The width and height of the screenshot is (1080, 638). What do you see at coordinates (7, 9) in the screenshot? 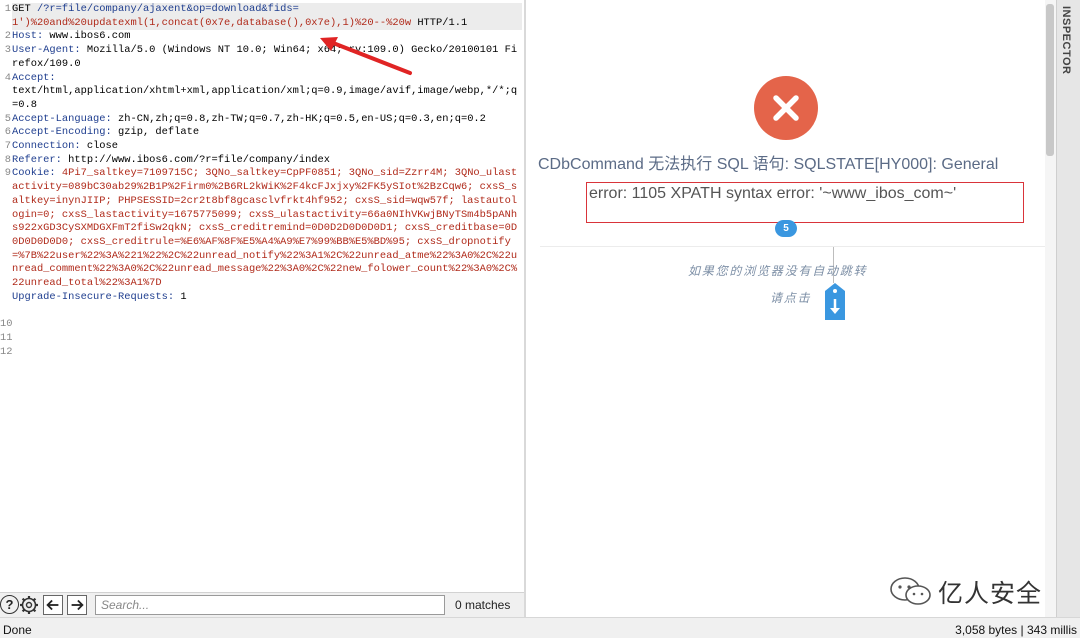
I see `line-number: 1` at bounding box center [7, 9].